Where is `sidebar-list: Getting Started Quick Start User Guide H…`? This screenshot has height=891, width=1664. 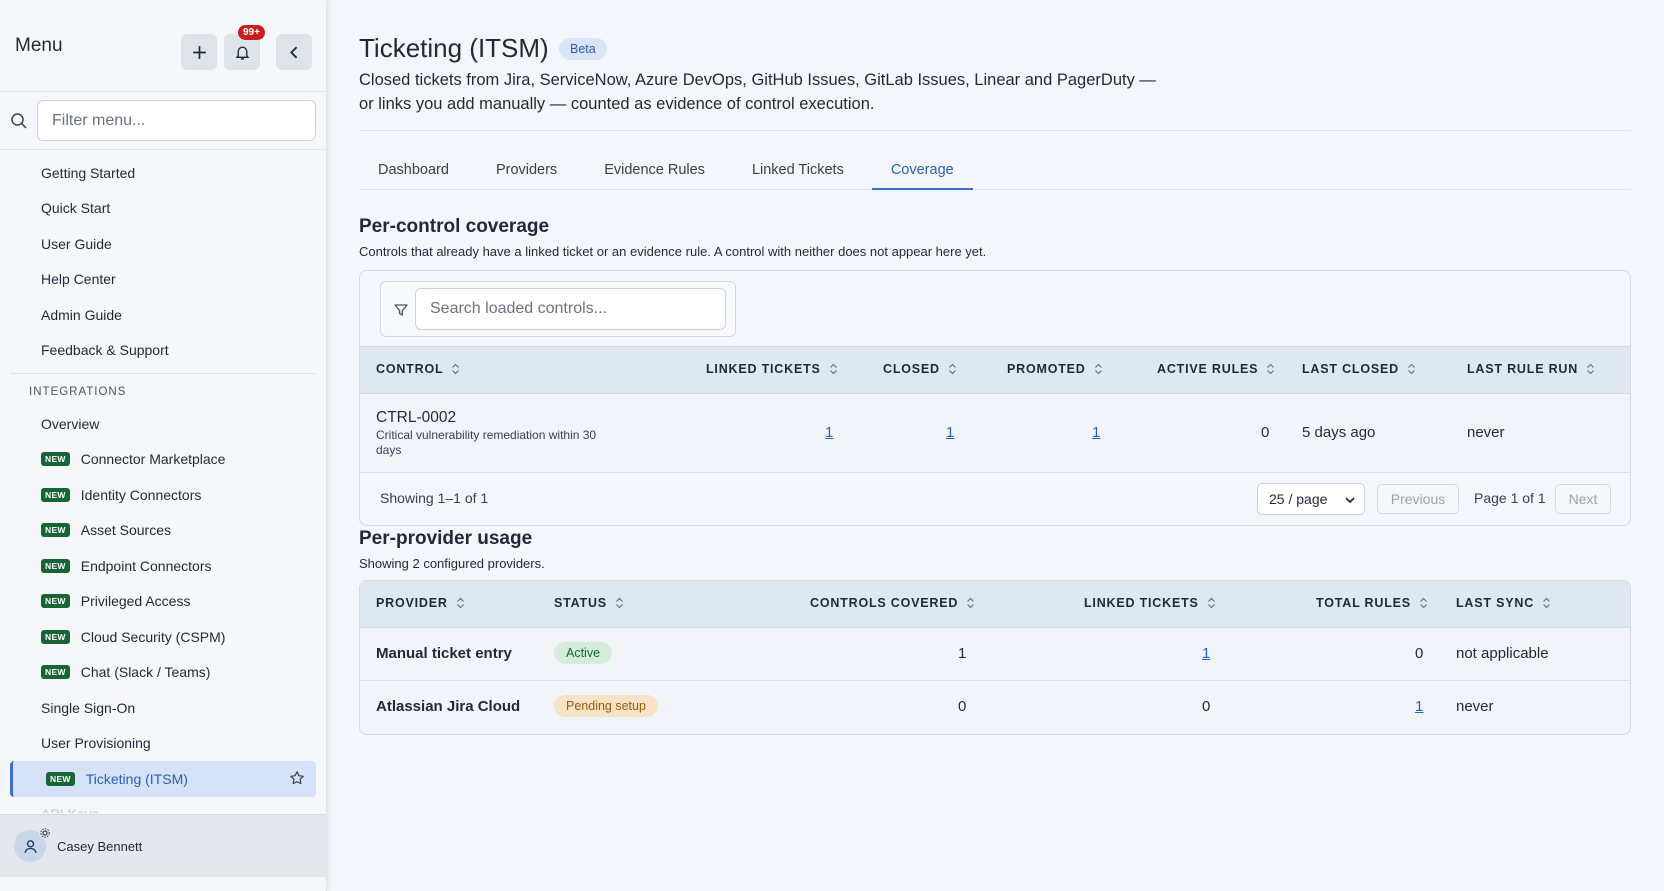
sidebar-list: Getting Started Quick Start User Guide H… is located at coordinates (163, 484).